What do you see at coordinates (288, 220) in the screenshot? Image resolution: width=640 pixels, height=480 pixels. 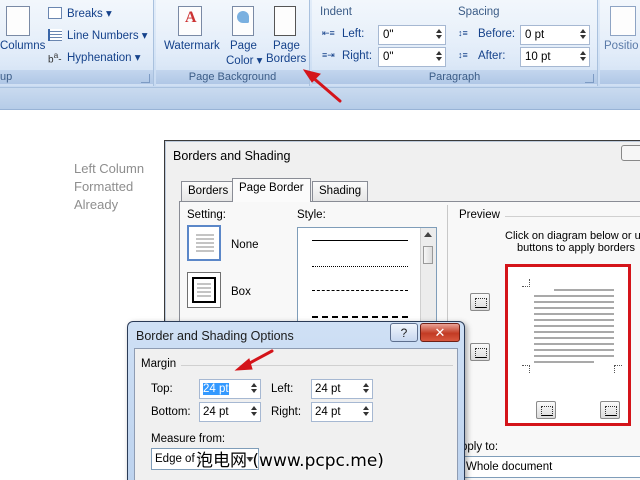 I see `annotation-arrows` at bounding box center [288, 220].